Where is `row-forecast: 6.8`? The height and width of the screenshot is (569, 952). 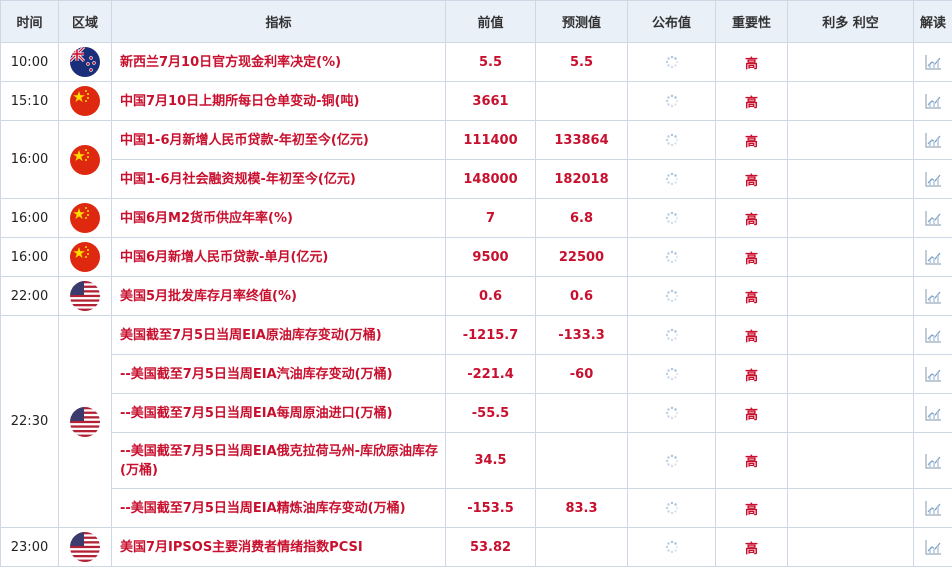 row-forecast: 6.8 is located at coordinates (581, 218).